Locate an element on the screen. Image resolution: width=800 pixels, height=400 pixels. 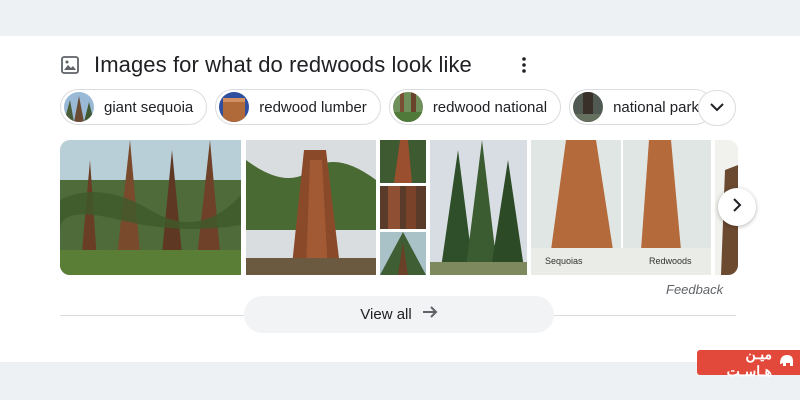
chip-redwood-national: redwood national is located at coordinates (475, 107).